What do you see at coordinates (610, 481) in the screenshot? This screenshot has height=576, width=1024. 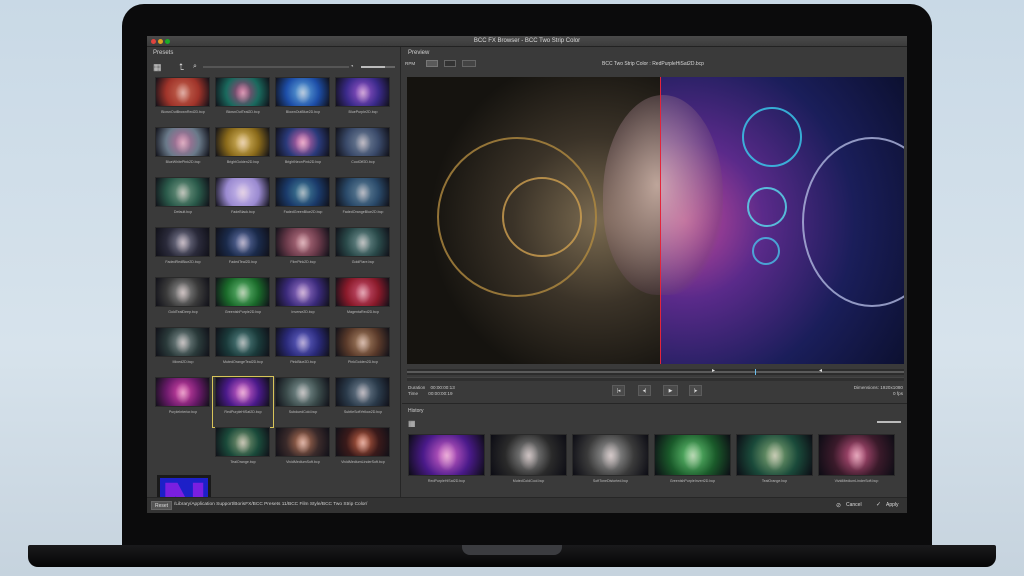 I see `history-label-item: SoftToneDistorted.bcp` at bounding box center [610, 481].